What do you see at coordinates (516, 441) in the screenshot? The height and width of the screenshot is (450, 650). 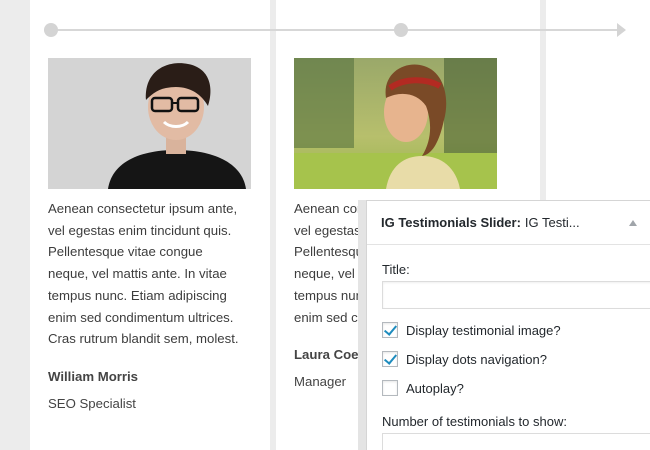 I see `testimonial-count-input` at bounding box center [516, 441].